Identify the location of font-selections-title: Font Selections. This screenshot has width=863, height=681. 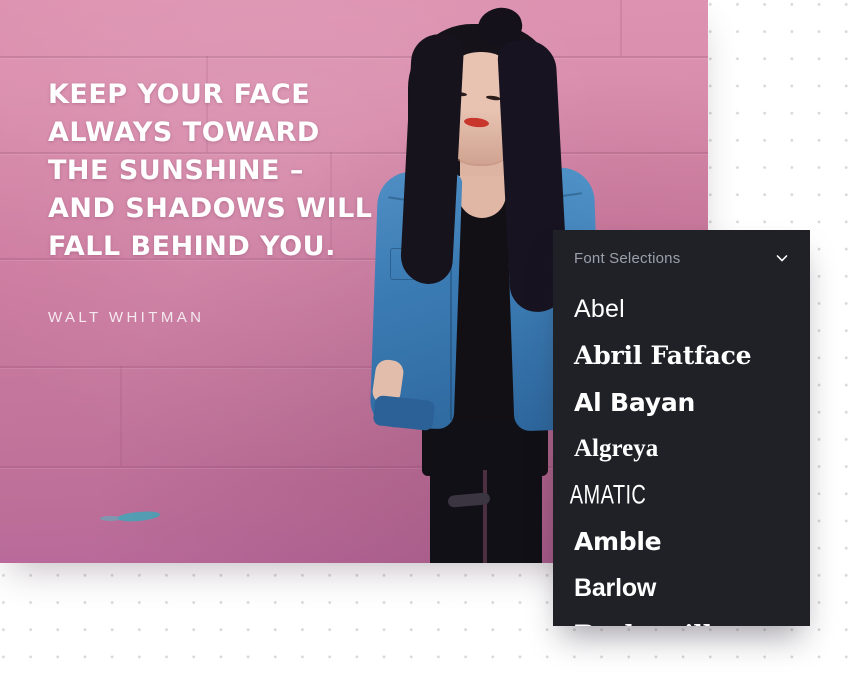
(627, 258).